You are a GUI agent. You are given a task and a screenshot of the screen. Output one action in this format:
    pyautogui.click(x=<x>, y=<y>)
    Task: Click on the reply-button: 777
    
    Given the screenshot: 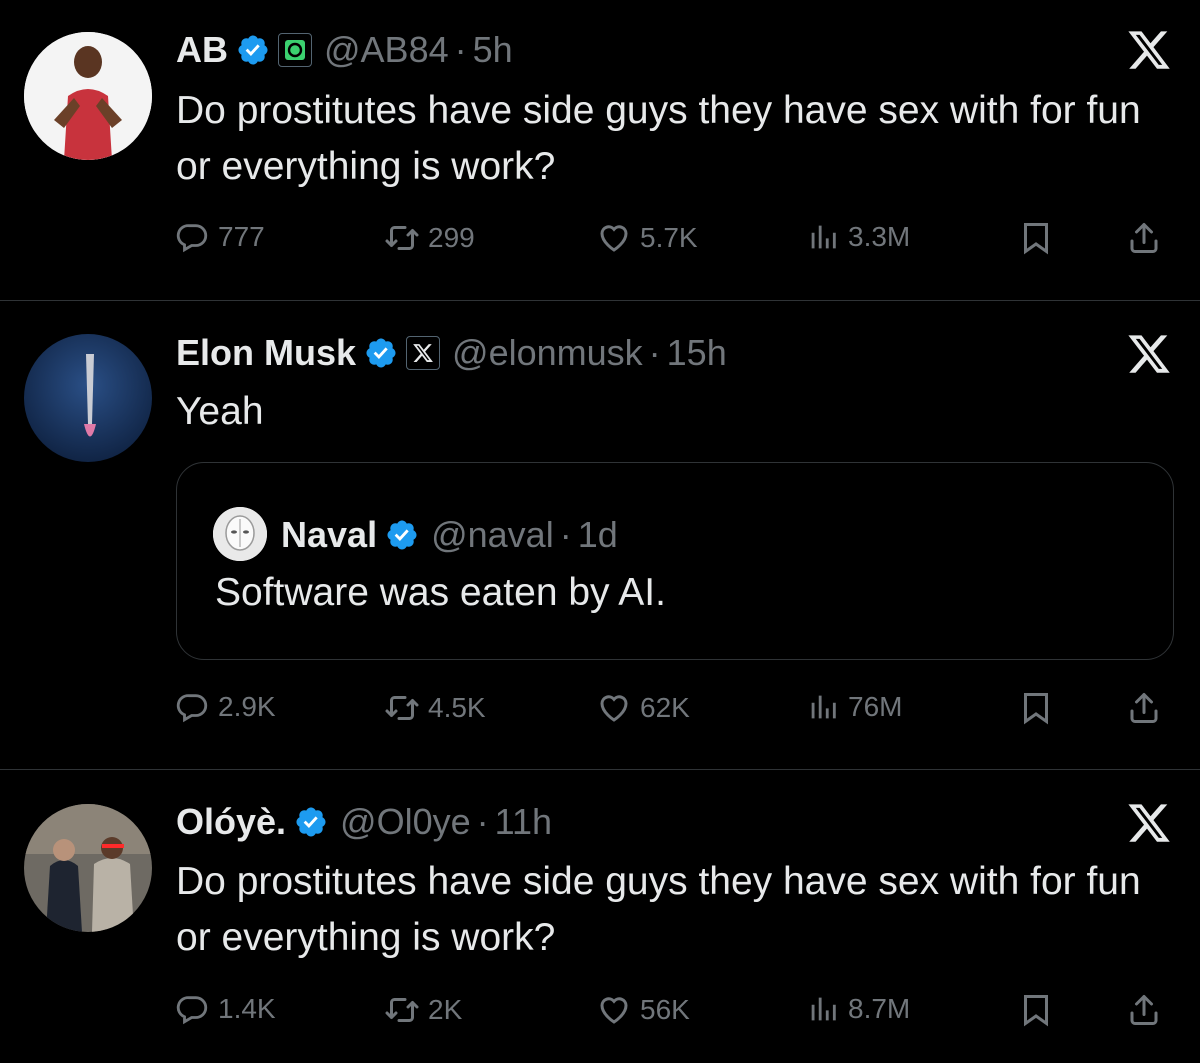 What is the action you would take?
    pyautogui.click(x=220, y=237)
    